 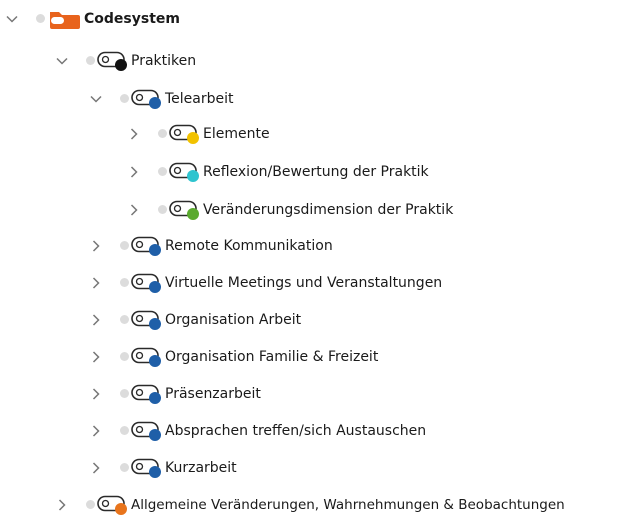 What do you see at coordinates (249, 245) in the screenshot?
I see `tree-node-label: Remote Kommunikation` at bounding box center [249, 245].